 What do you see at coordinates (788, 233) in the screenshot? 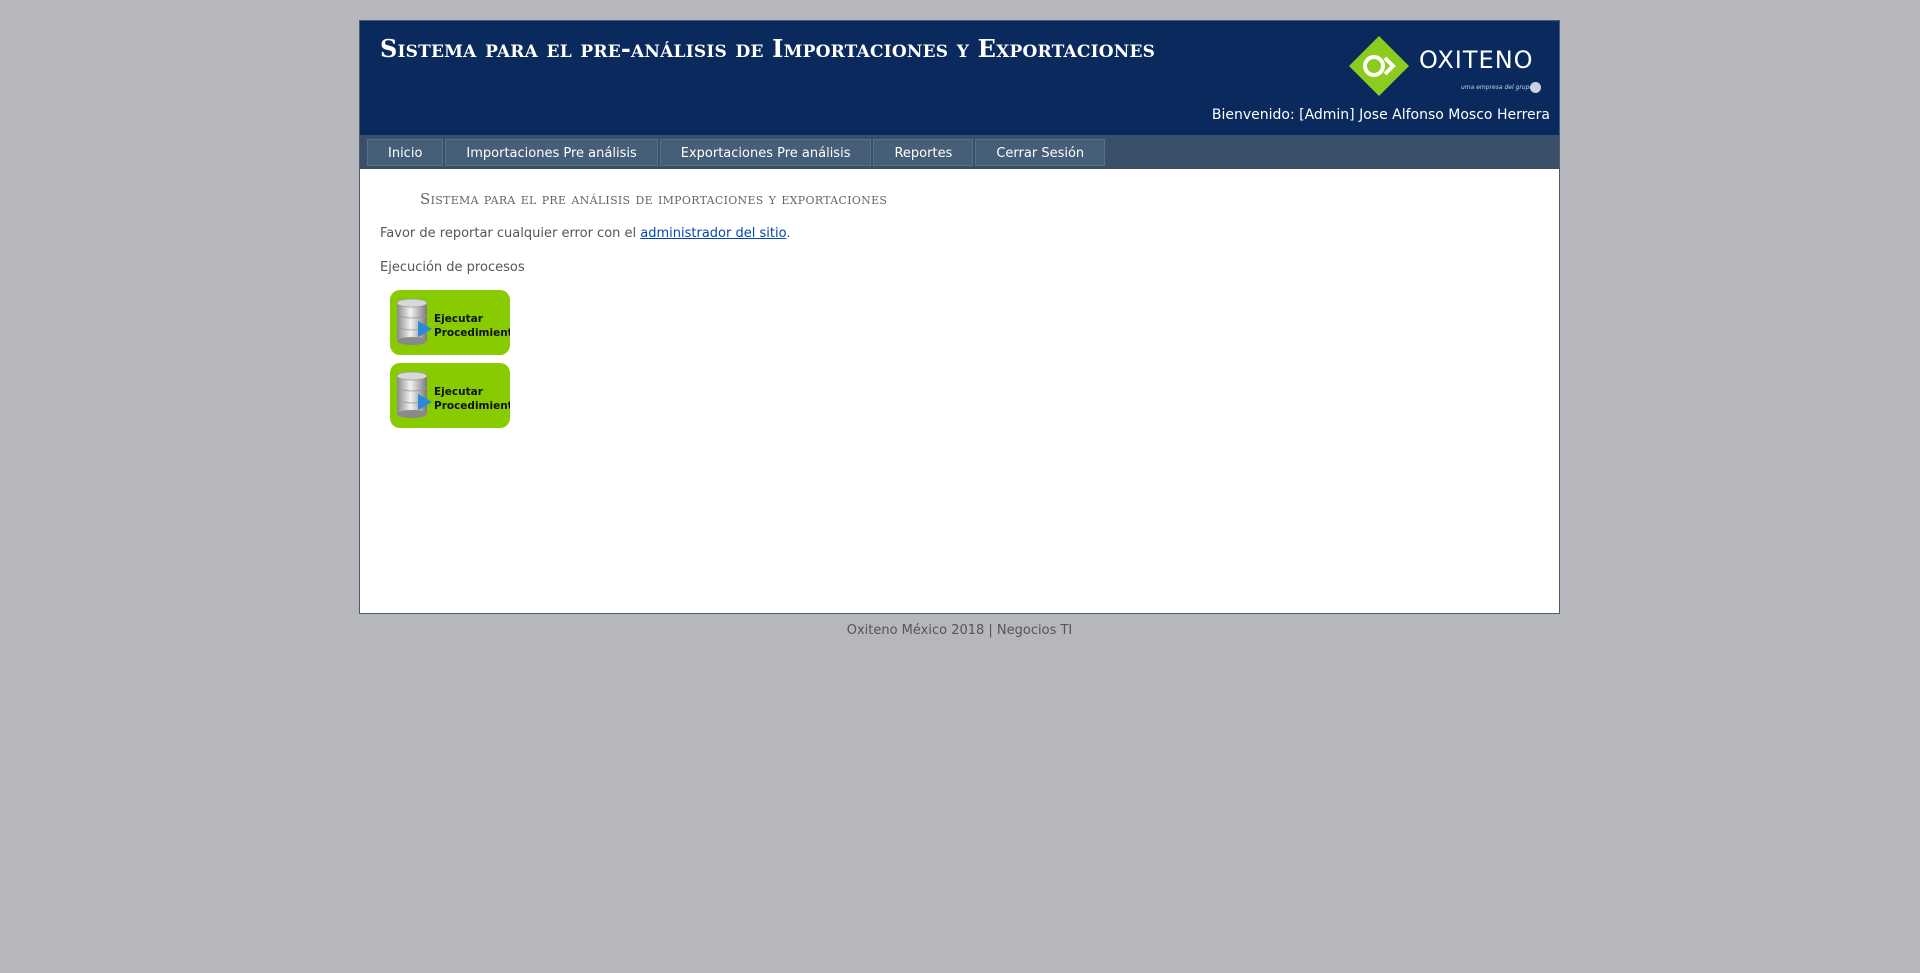
I see `report-suffix: .` at bounding box center [788, 233].